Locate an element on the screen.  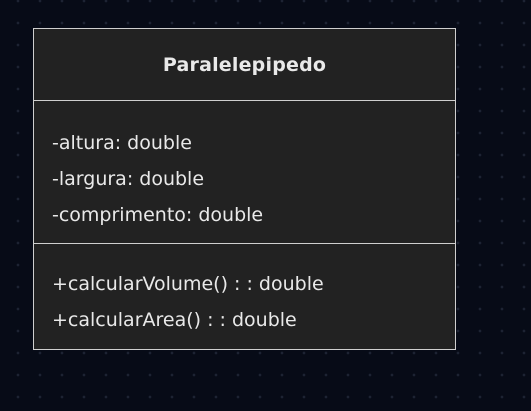
class-name: Paralelepipedo is located at coordinates (244, 64).